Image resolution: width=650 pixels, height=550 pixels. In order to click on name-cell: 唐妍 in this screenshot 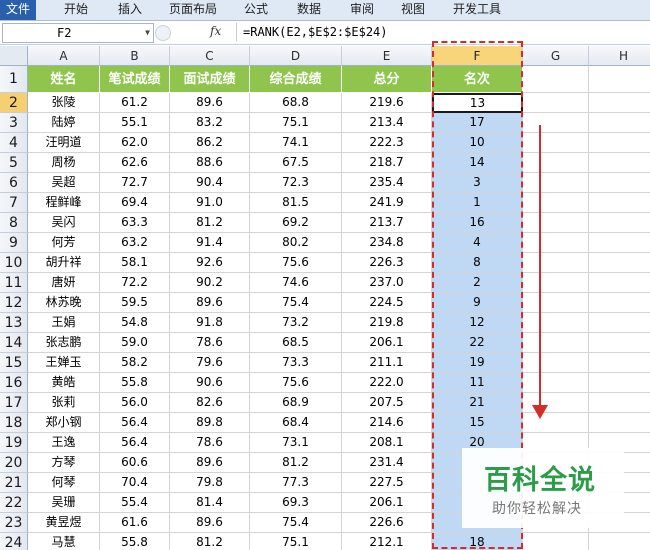, I will do `click(64, 283)`.